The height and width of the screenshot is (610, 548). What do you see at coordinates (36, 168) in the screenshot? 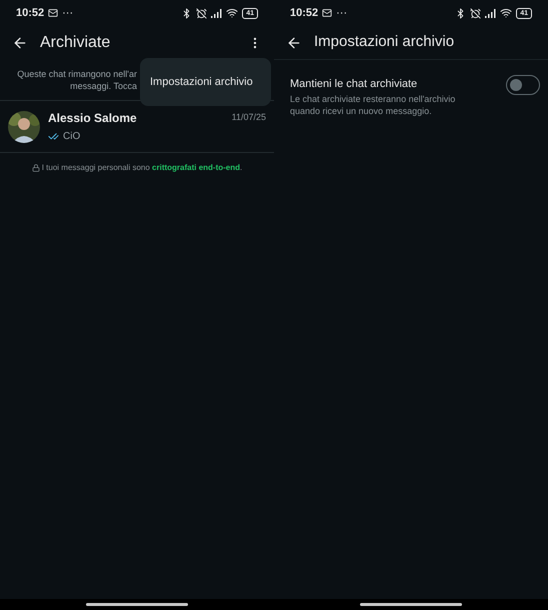
I see `lock-icon` at bounding box center [36, 168].